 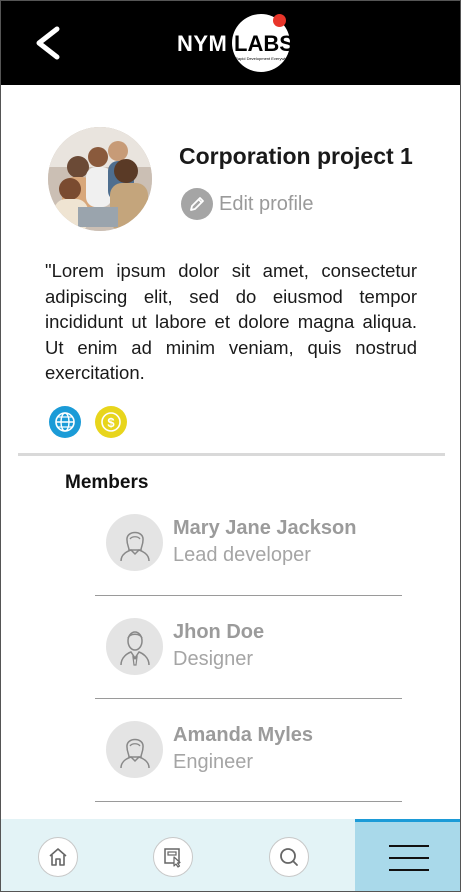 I want to click on chevron-left-icon, so click(x=48, y=43).